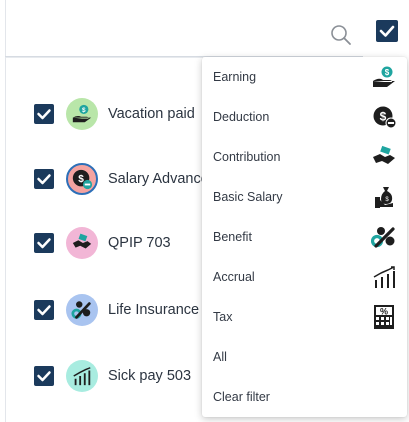 This screenshot has width=409, height=422. What do you see at coordinates (241, 117) in the screenshot?
I see `filter-option-label: Deduction` at bounding box center [241, 117].